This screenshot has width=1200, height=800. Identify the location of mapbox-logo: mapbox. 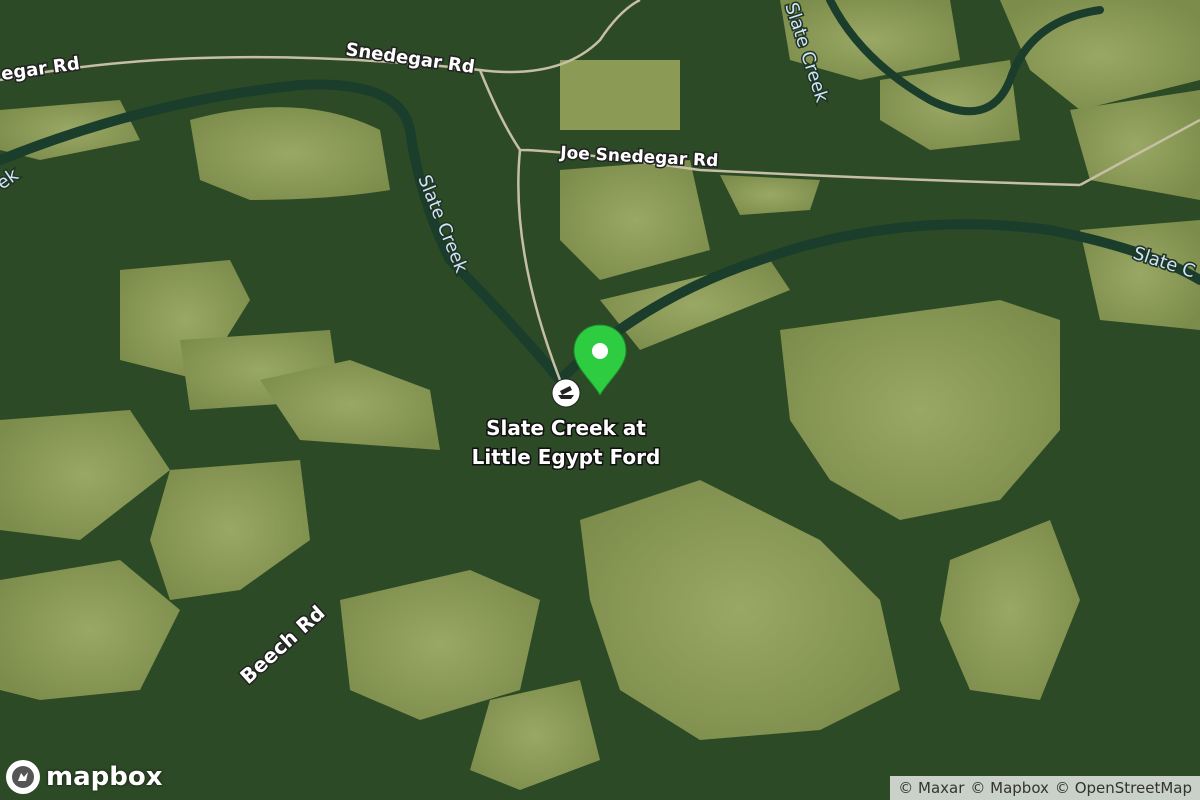
(84, 777).